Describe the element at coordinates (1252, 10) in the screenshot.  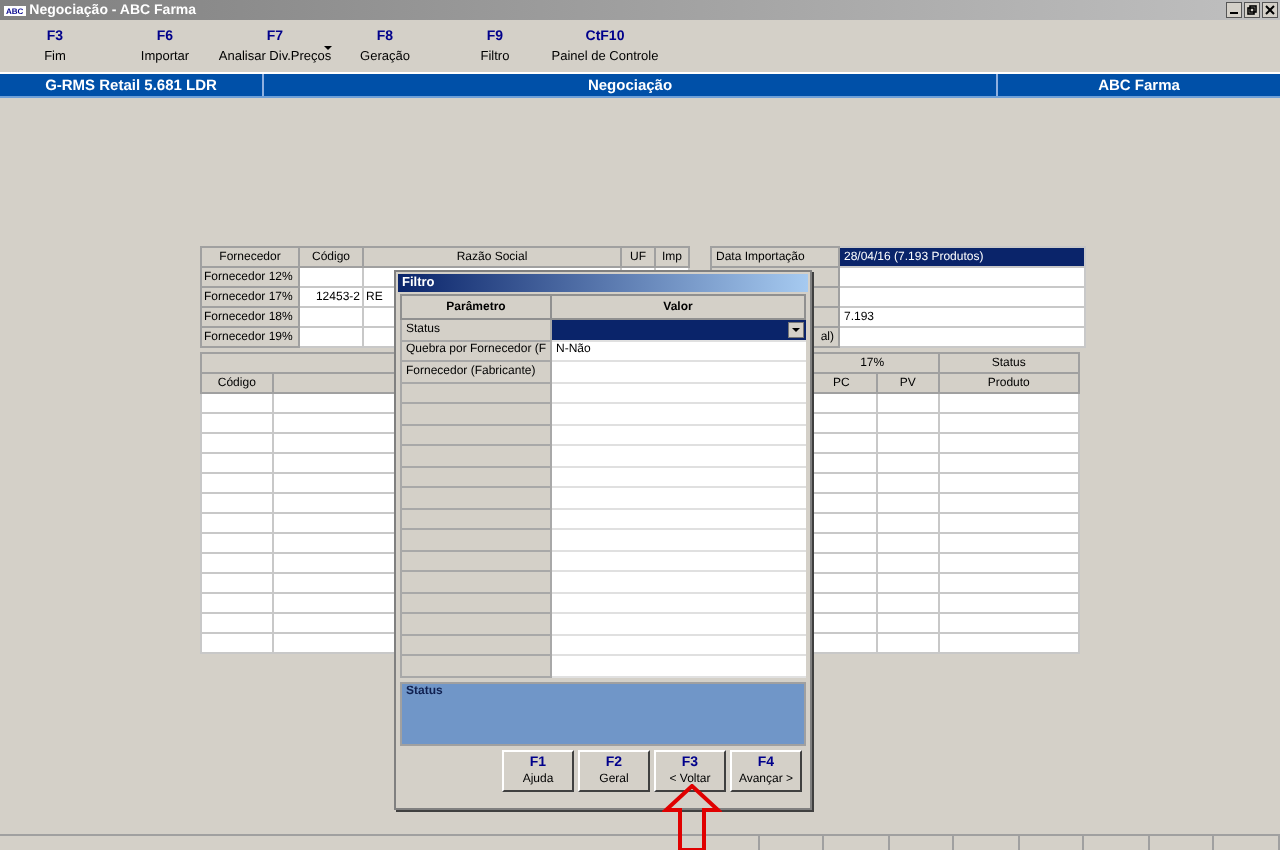
I see `restore-icon` at that location.